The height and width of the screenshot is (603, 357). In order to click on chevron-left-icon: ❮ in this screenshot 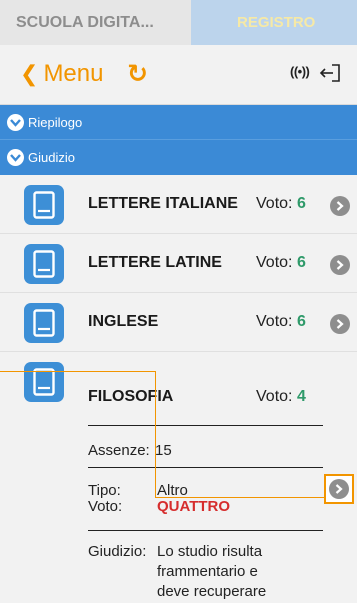, I will do `click(29, 73)`.